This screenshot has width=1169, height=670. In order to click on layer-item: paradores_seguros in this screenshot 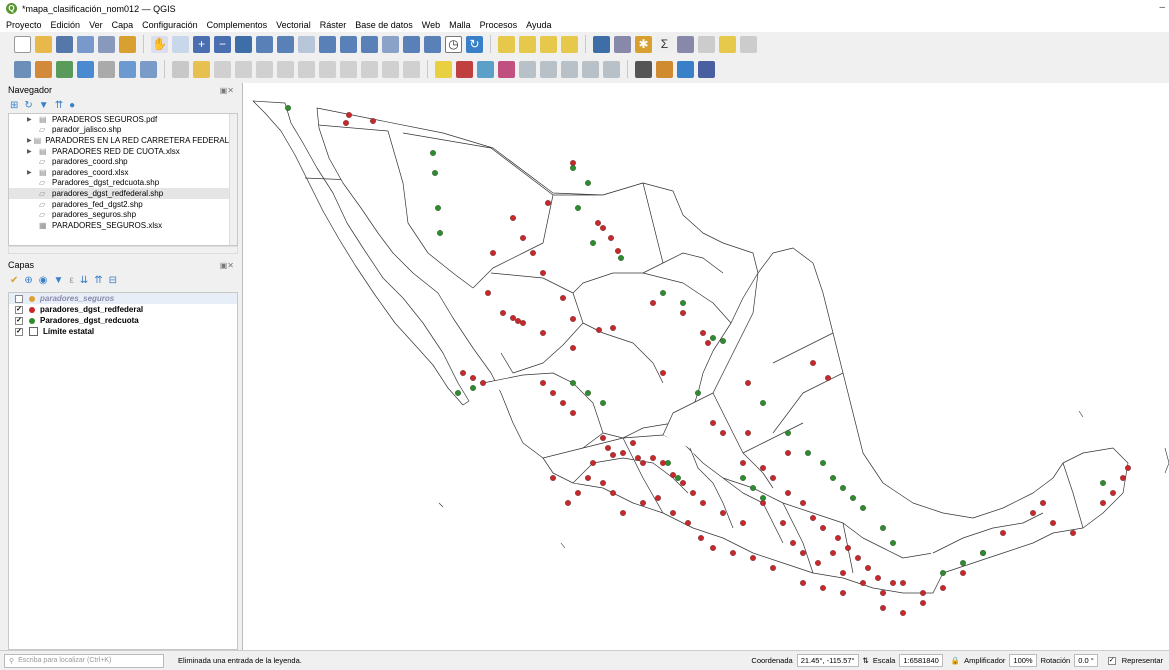, I will do `click(123, 298)`.